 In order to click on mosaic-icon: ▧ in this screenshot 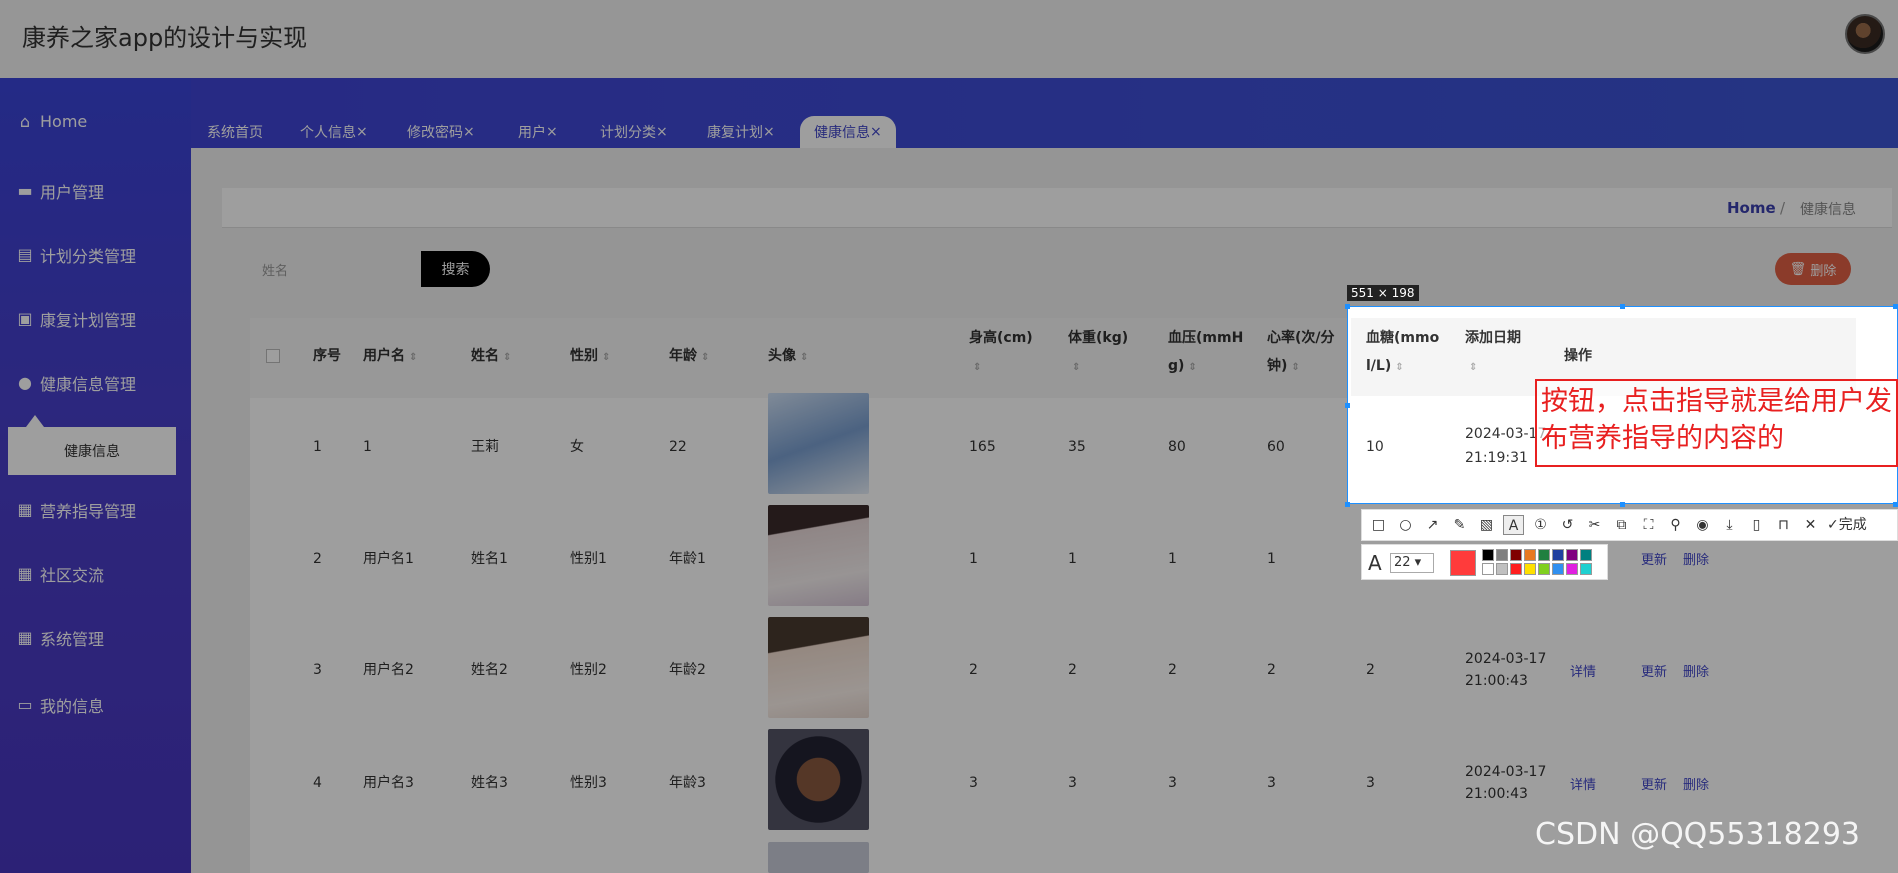, I will do `click(1486, 525)`.